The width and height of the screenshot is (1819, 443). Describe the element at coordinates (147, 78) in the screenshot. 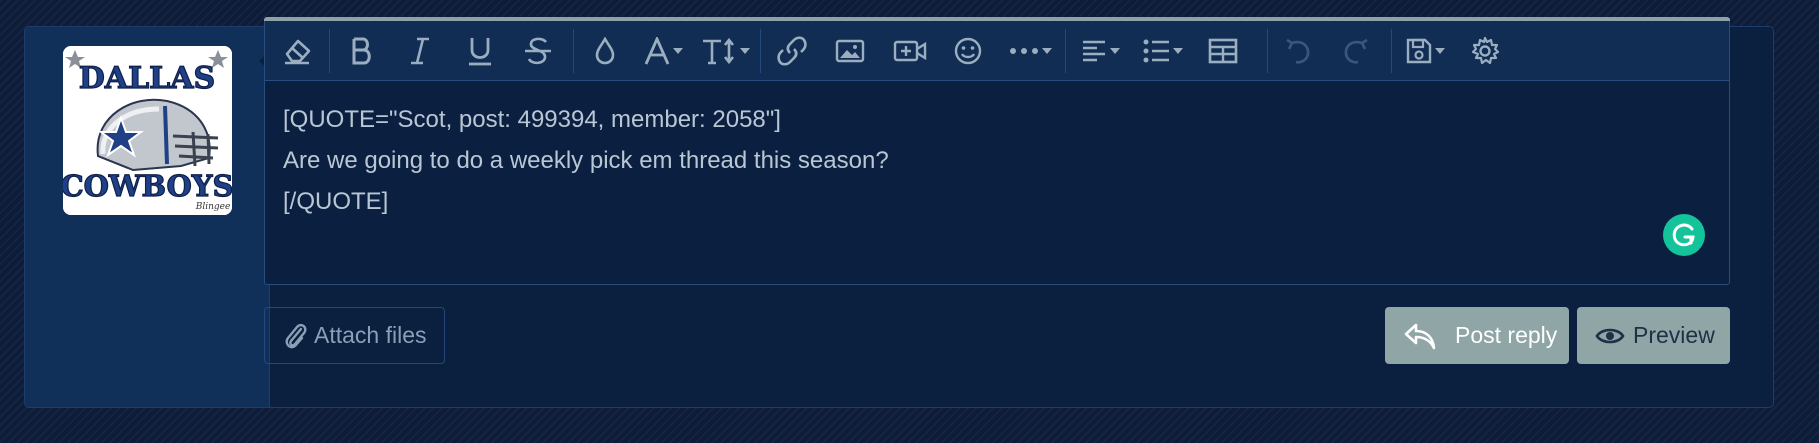

I see `svg-text: DALLAS` at that location.